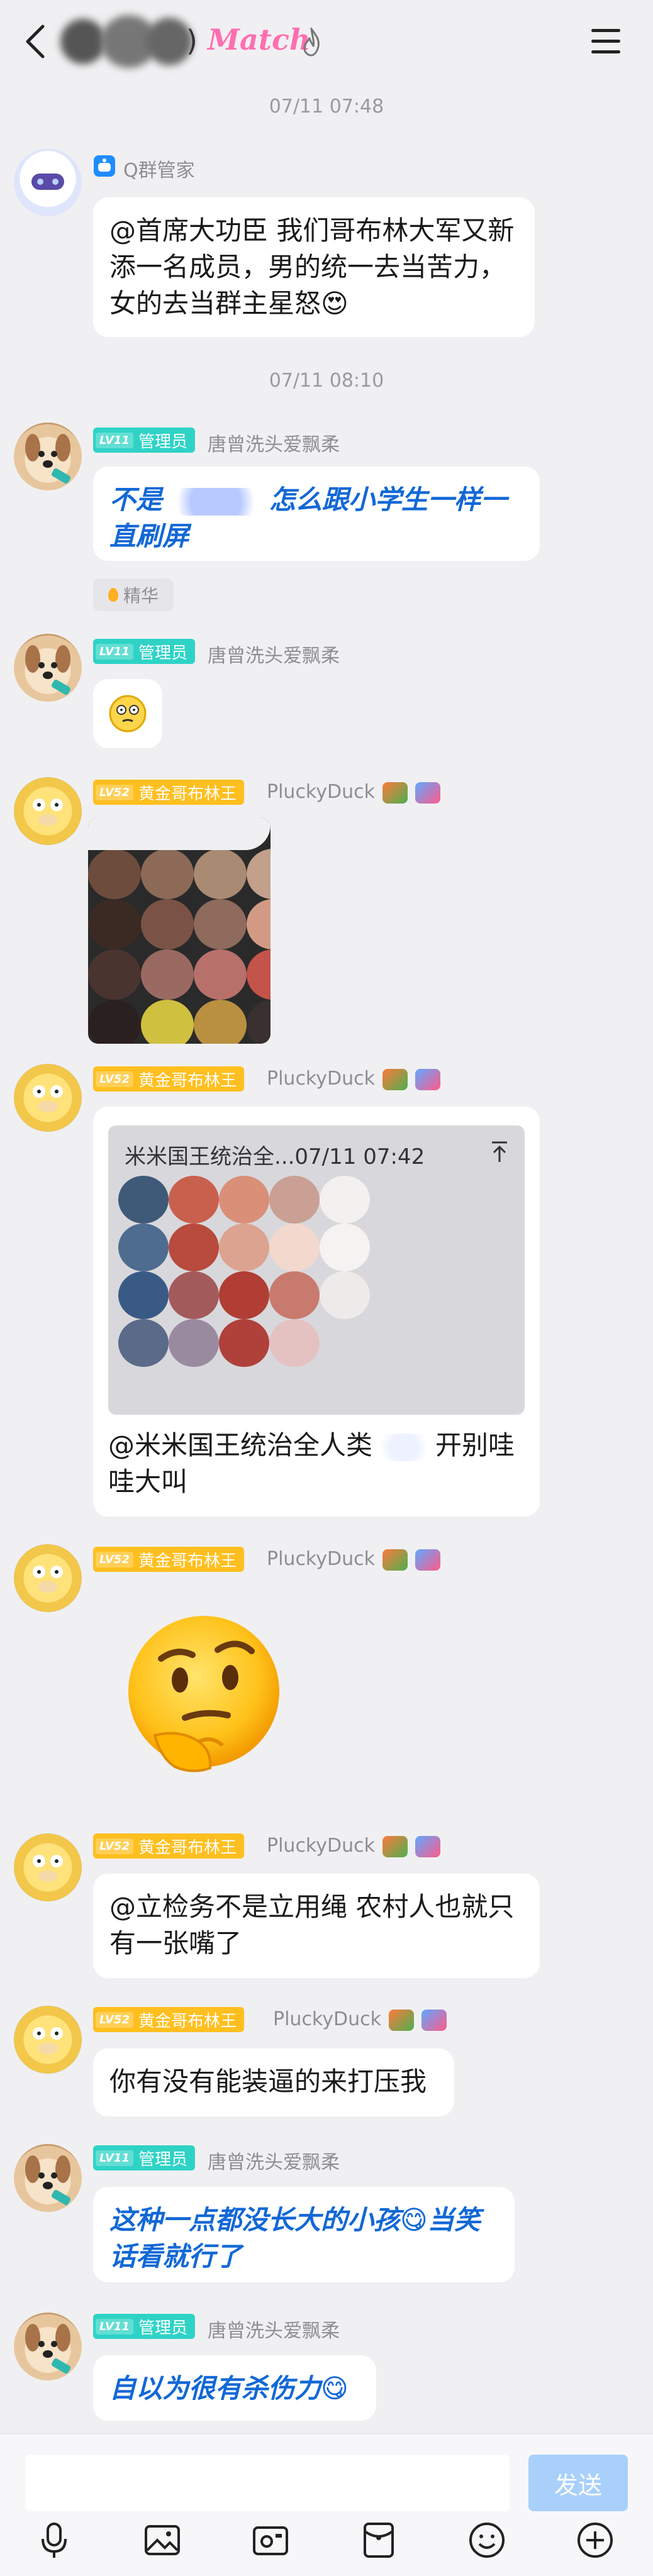 The height and width of the screenshot is (2576, 653). What do you see at coordinates (314, 267) in the screenshot?
I see `message-bubble: @首席大功臣 我们哥布林大军又新添一名成员，男的统一去当苦力，女的去当群主星怒😍` at bounding box center [314, 267].